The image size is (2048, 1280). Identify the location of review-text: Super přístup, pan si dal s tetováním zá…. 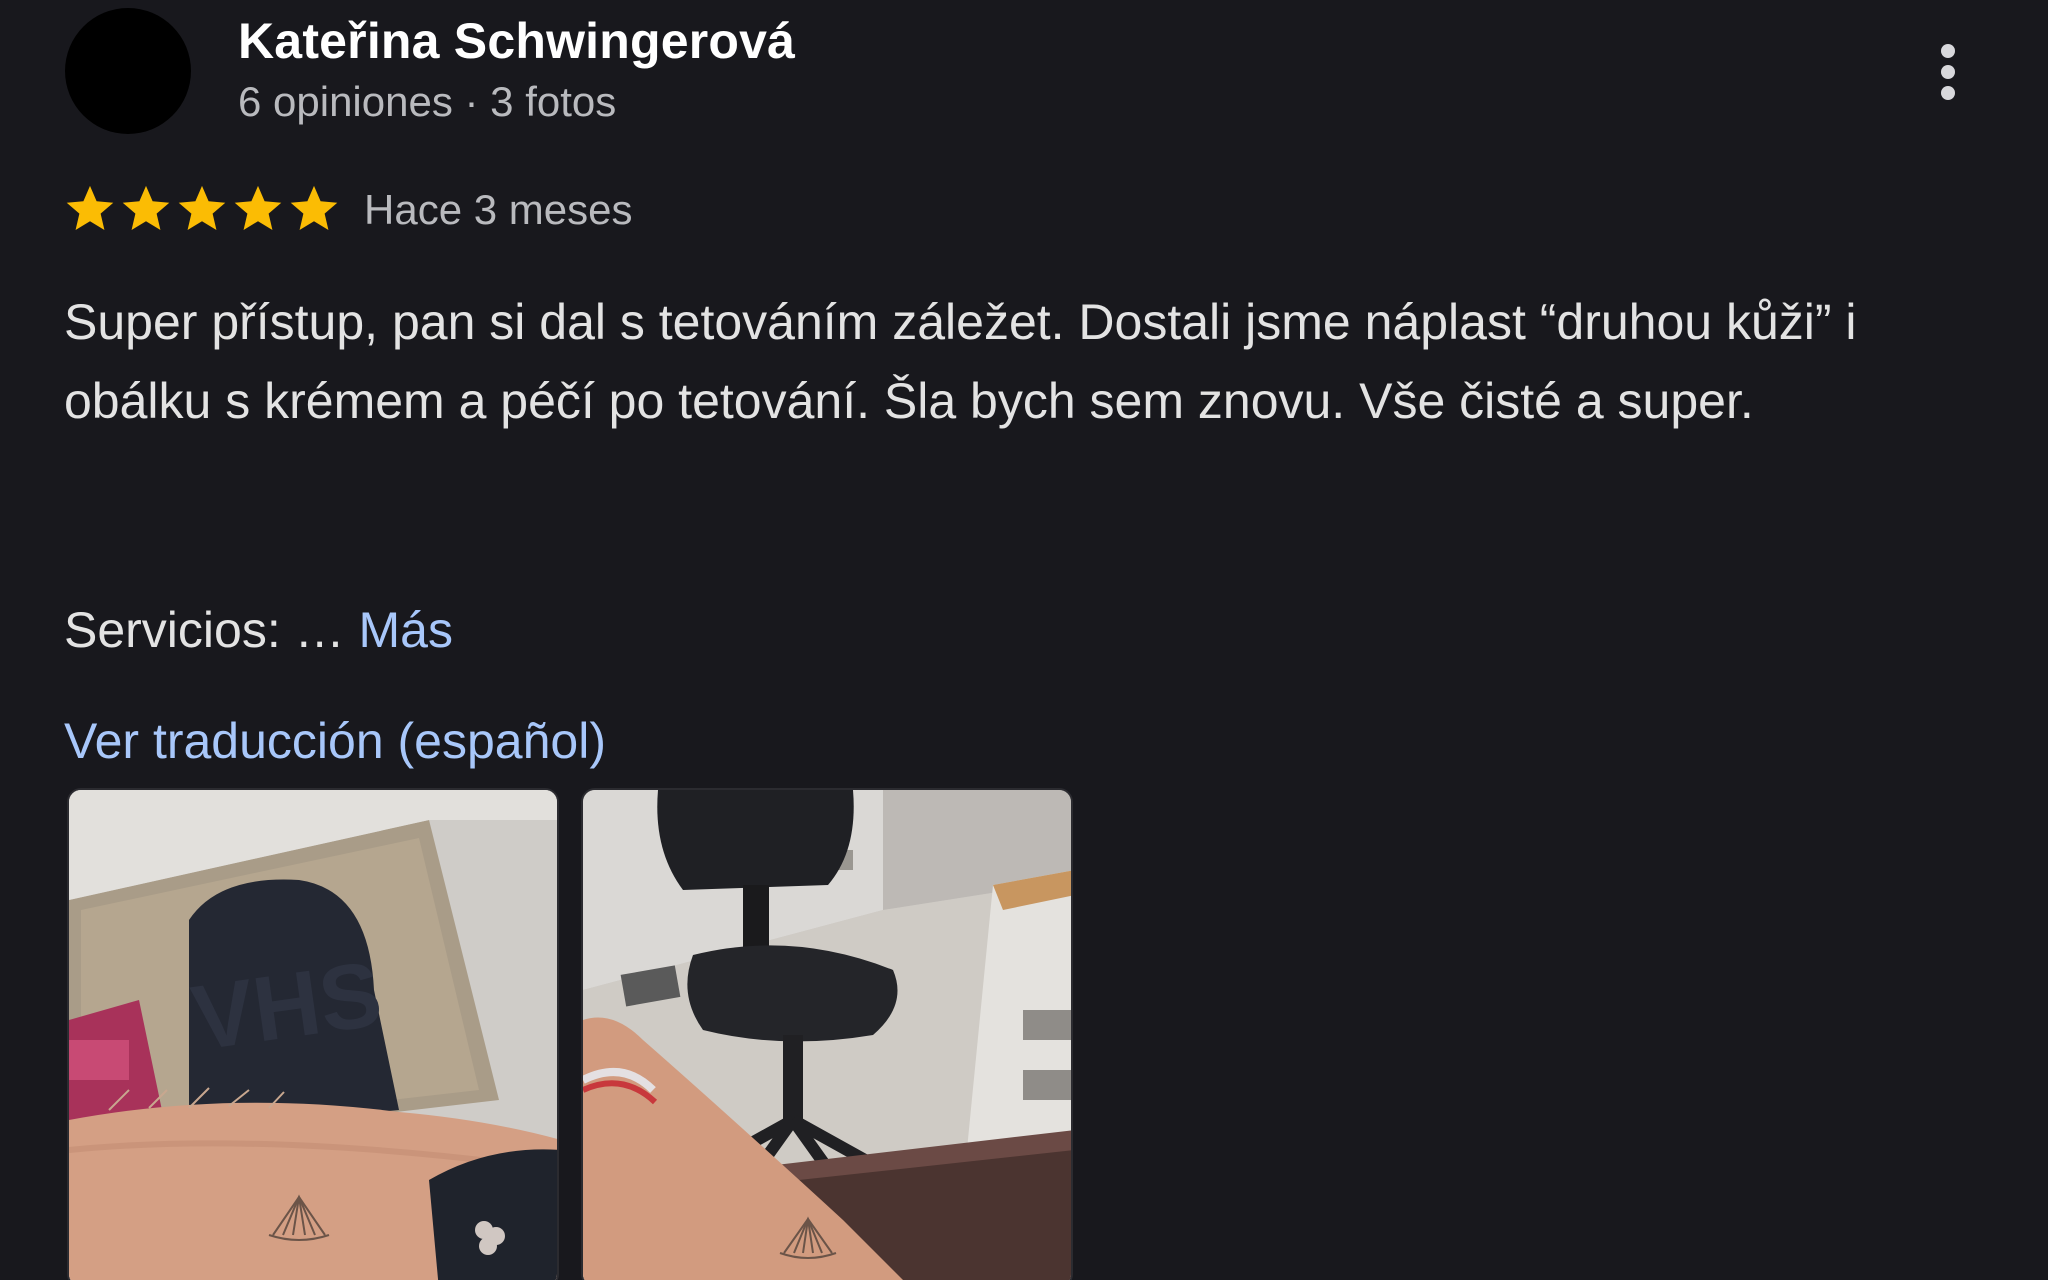
(960, 361).